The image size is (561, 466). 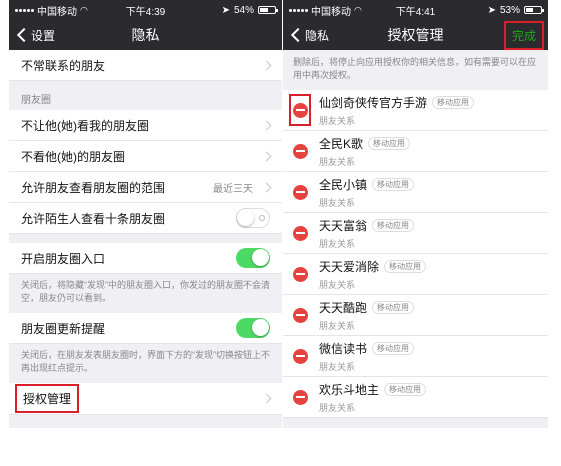 What do you see at coordinates (415, 397) in the screenshot?
I see `app-list-item: 欢乐斗地主 移动应用朋友关系` at bounding box center [415, 397].